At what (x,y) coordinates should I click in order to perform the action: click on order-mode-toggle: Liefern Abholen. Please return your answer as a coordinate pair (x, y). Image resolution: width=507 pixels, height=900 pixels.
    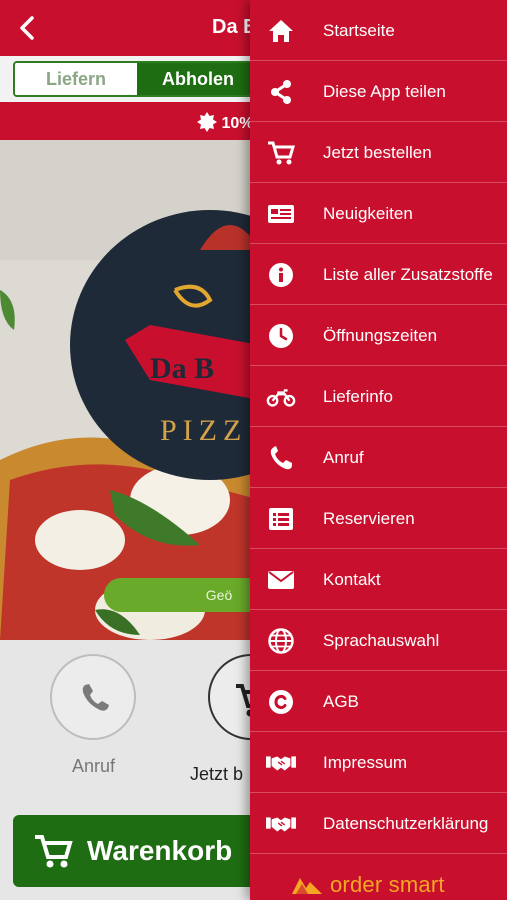
    Looking at the image, I should click on (138, 79).